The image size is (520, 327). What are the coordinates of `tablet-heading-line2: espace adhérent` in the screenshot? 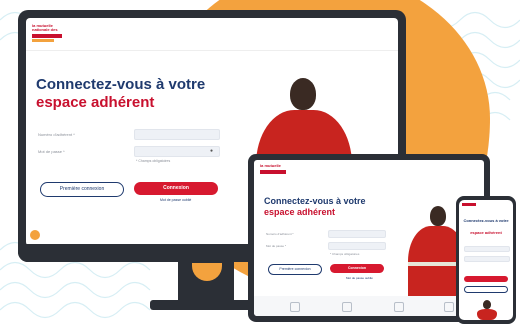 It's located at (300, 212).